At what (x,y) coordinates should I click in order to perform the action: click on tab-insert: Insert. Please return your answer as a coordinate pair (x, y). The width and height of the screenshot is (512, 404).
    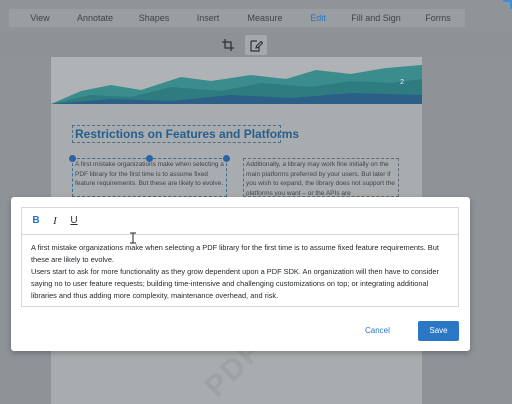
    Looking at the image, I should click on (208, 18).